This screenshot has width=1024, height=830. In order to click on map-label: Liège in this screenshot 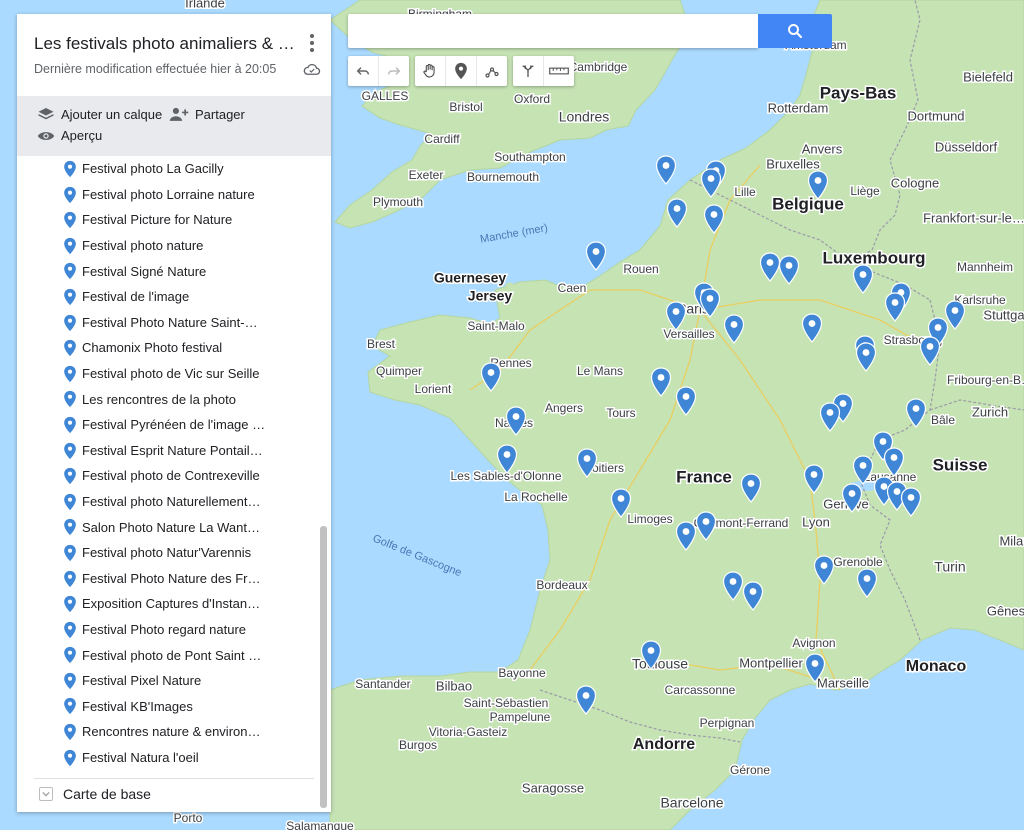, I will do `click(865, 191)`.